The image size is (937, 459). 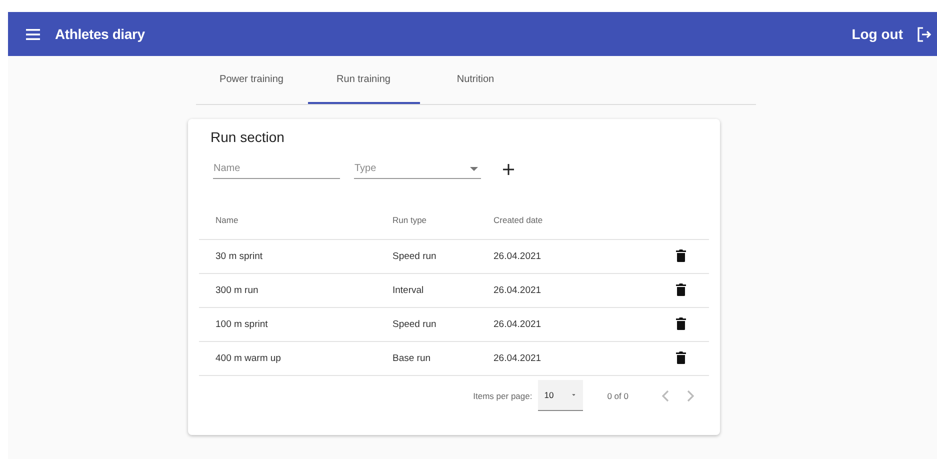 What do you see at coordinates (287, 257) in the screenshot?
I see `table-cell: 30 m sprint` at bounding box center [287, 257].